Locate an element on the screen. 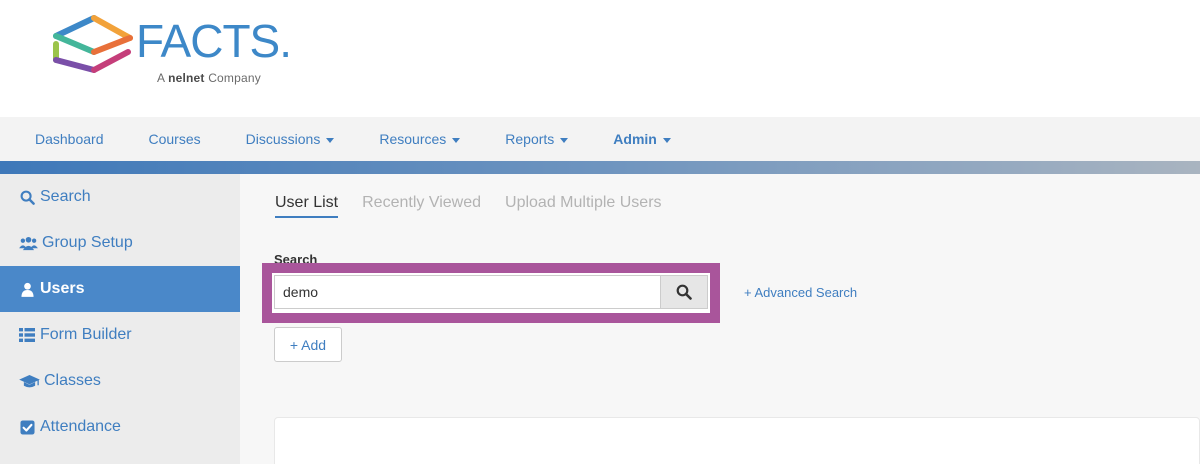  sidebar-item-label: Classes is located at coordinates (72, 380).